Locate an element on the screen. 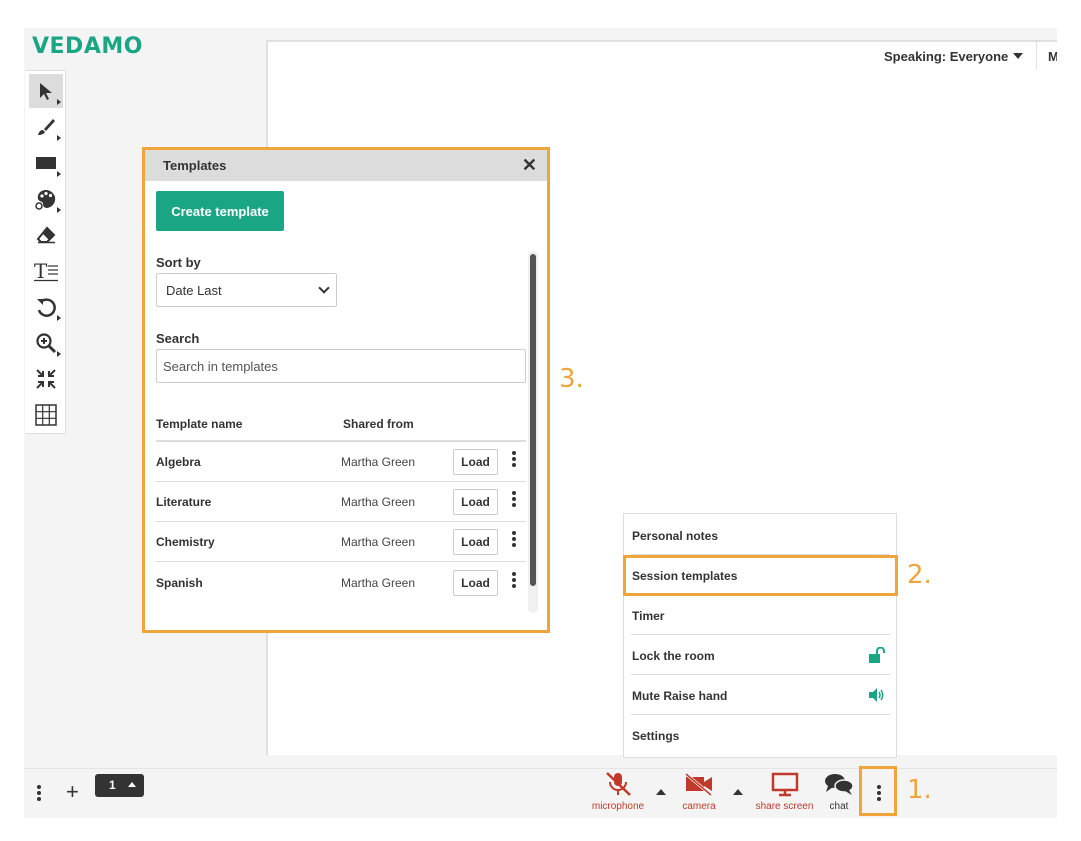  speaker-icon is located at coordinates (877, 697).